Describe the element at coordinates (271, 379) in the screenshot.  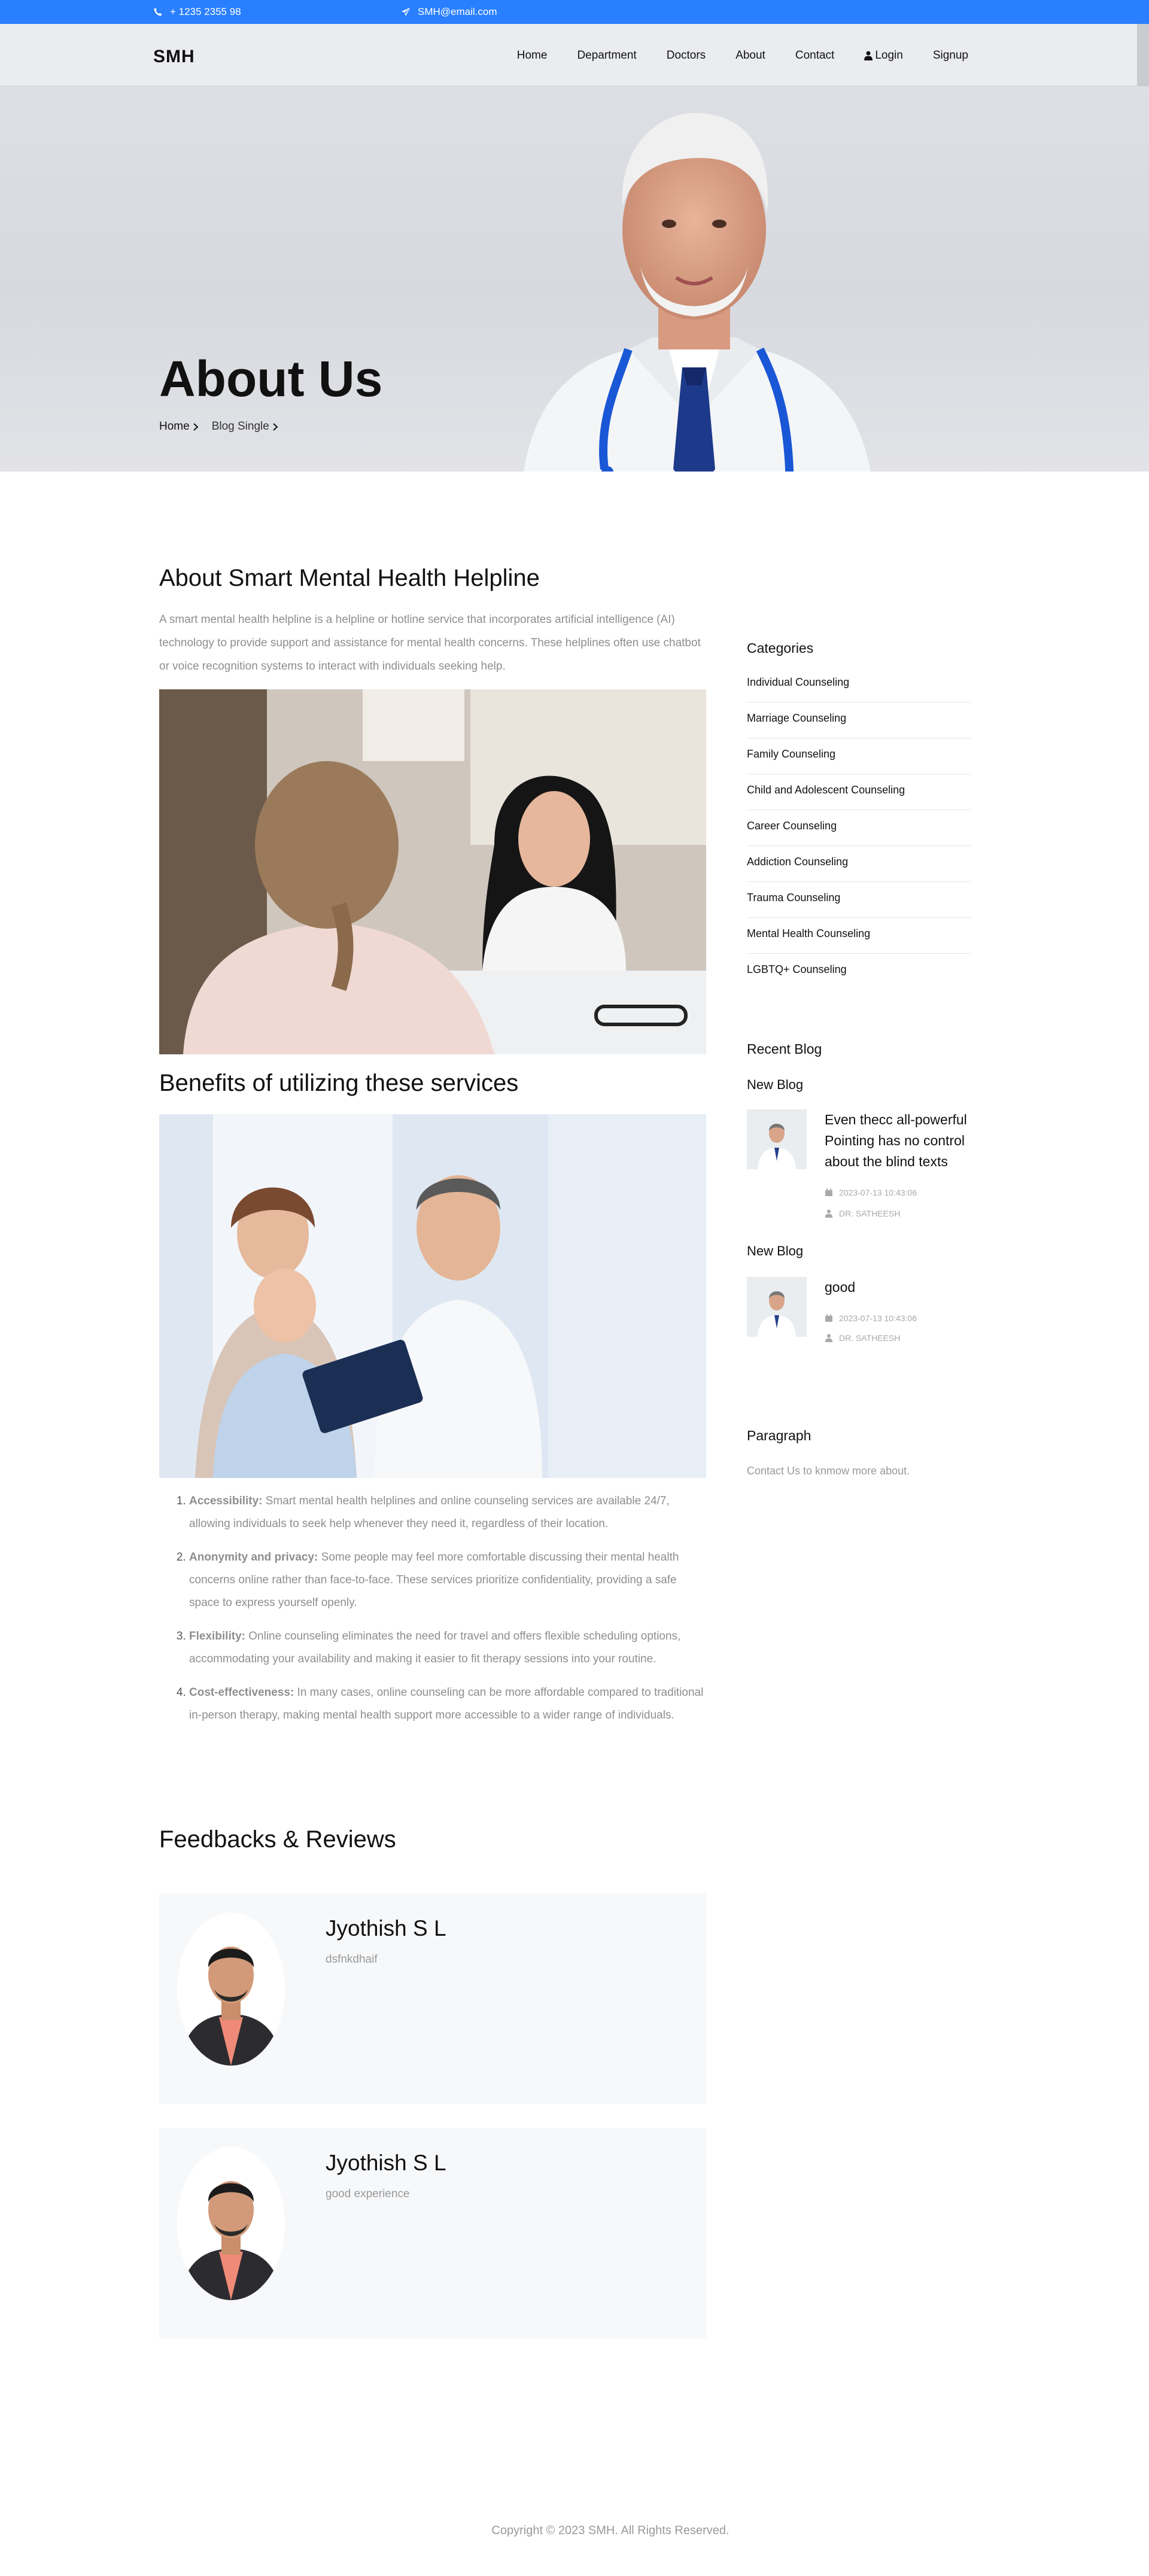
I see `hero-title: About Us` at that location.